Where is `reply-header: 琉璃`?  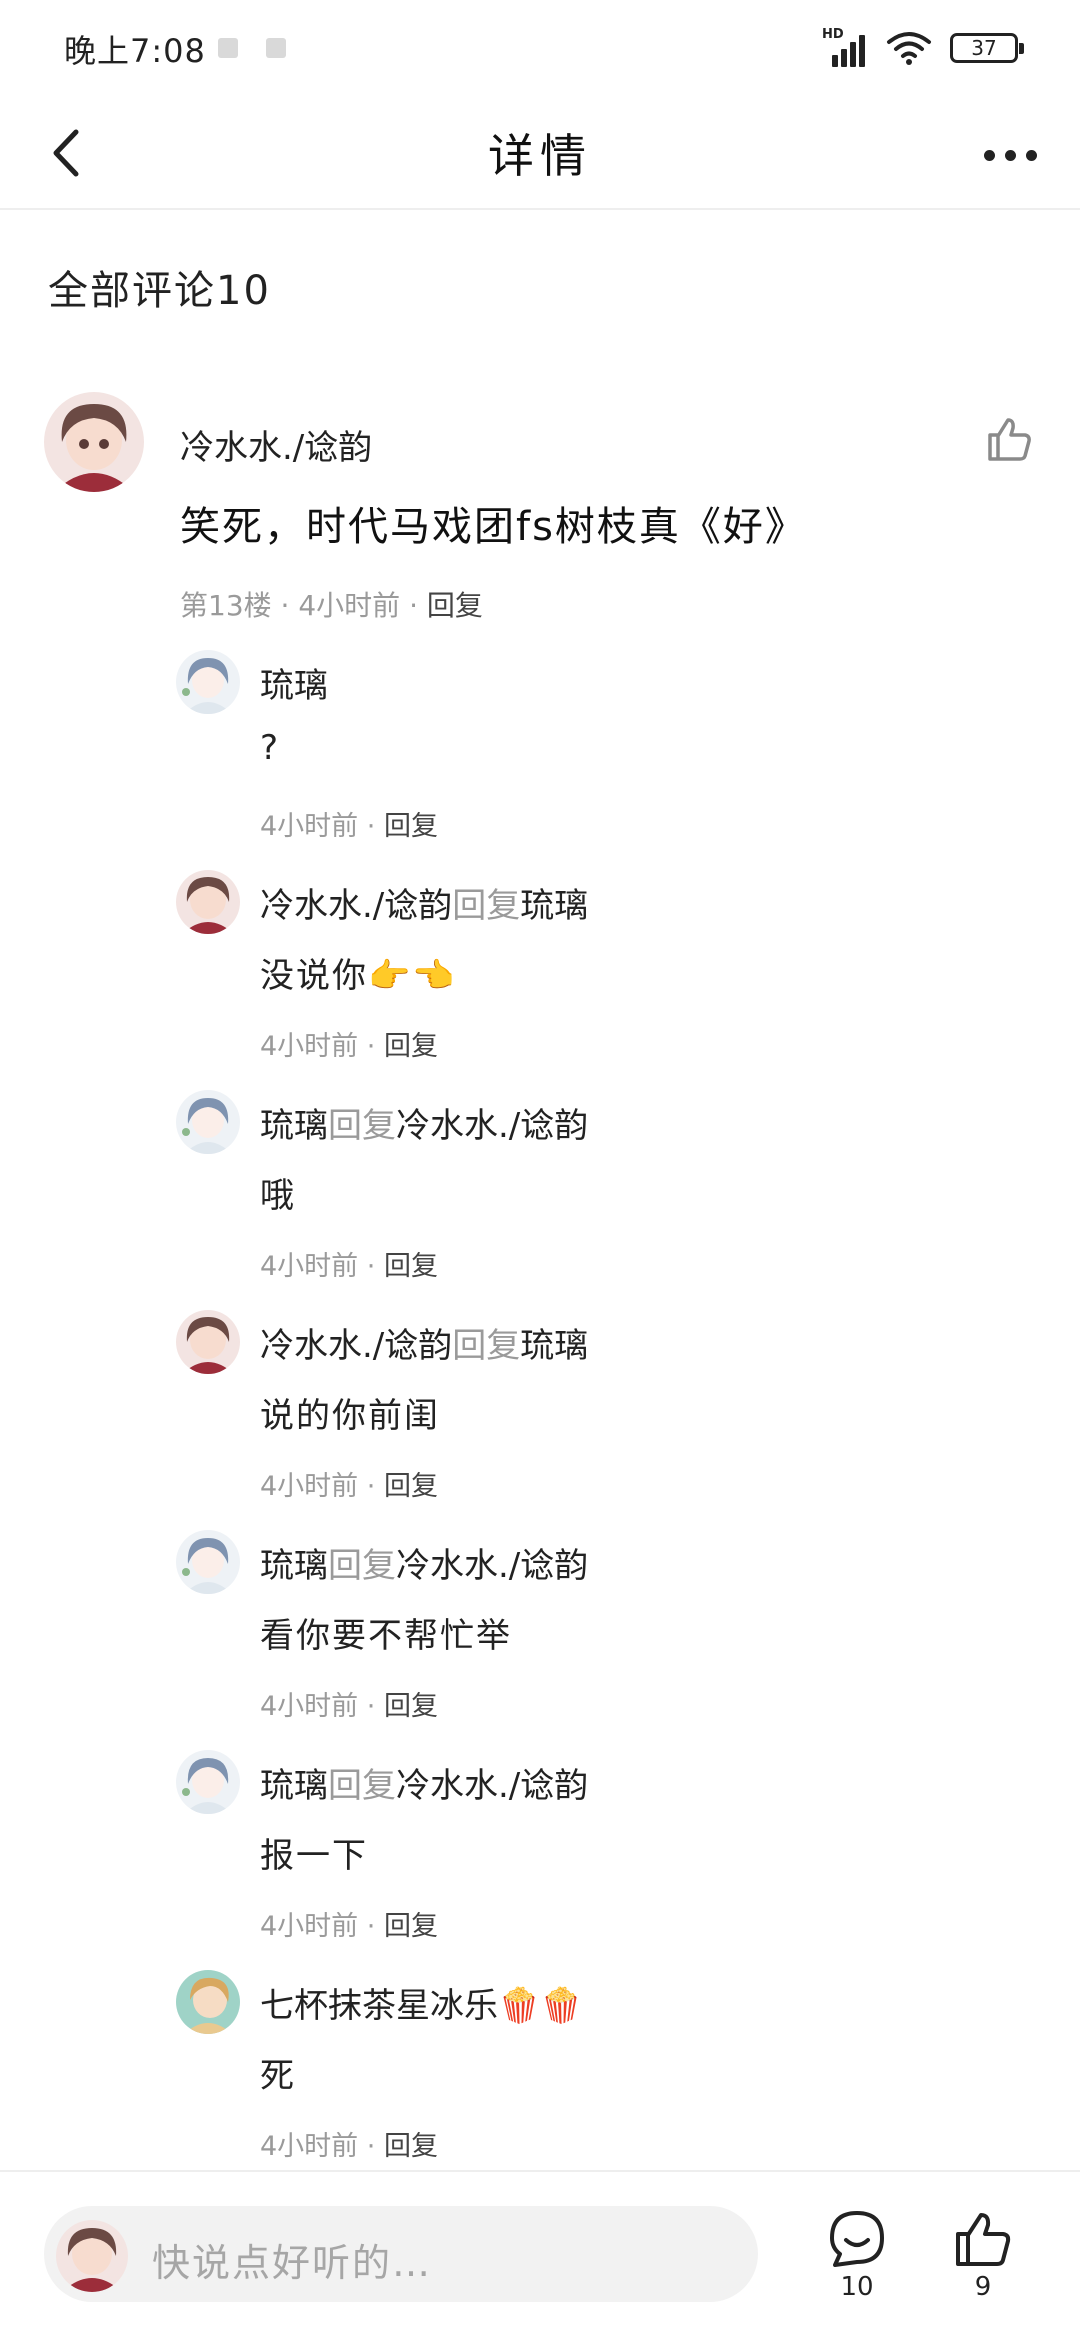 reply-header: 琉璃 is located at coordinates (294, 682).